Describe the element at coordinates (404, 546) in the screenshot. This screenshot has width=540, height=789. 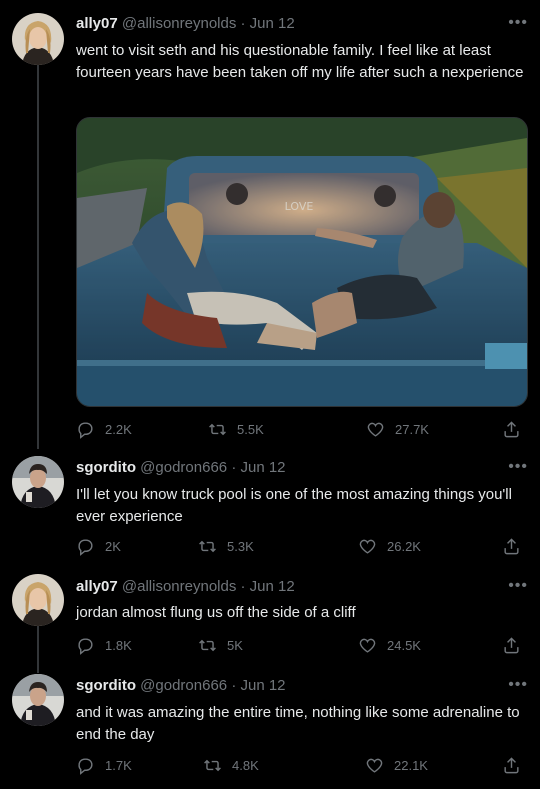
I see `like-count: 26.2K` at that location.